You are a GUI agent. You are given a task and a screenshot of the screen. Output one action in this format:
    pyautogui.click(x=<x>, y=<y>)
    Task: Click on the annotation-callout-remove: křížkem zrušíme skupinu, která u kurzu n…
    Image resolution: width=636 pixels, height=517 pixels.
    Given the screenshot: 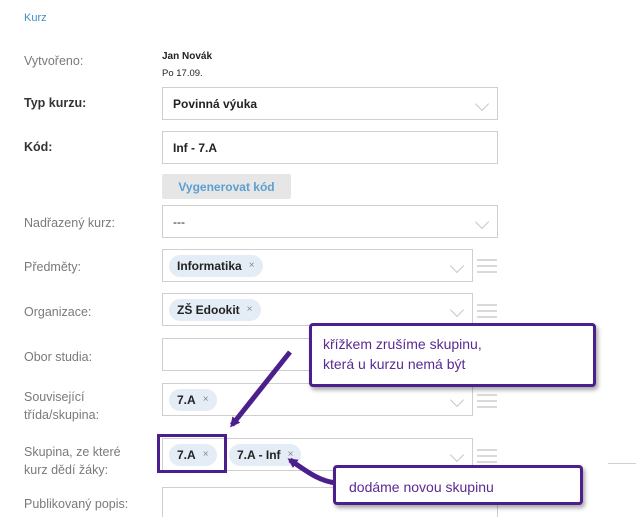 What is the action you would take?
    pyautogui.click(x=452, y=355)
    